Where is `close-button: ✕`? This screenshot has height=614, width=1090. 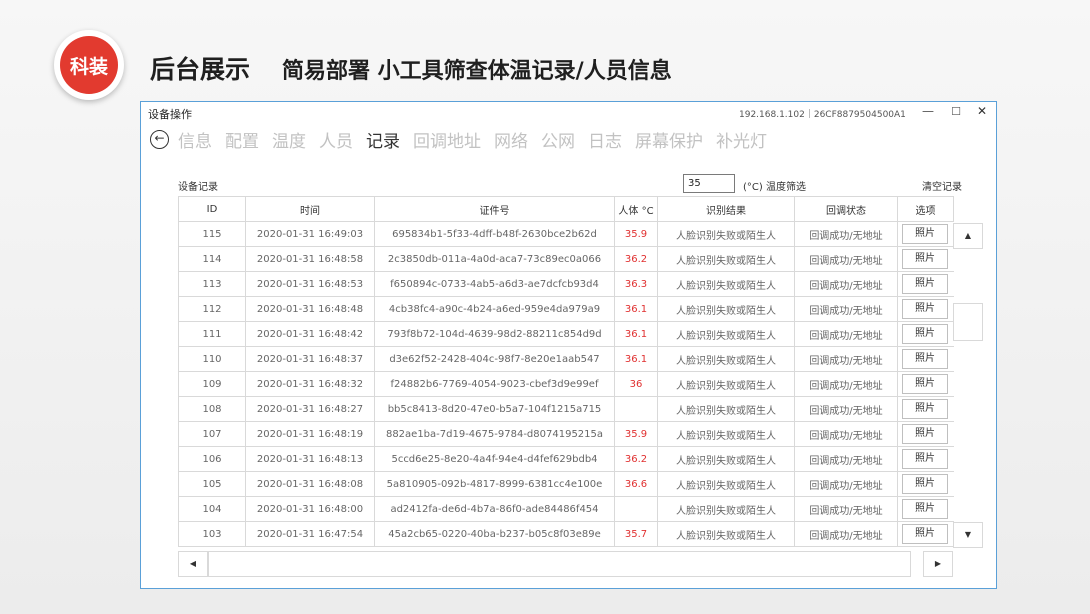
close-button: ✕ is located at coordinates (982, 111).